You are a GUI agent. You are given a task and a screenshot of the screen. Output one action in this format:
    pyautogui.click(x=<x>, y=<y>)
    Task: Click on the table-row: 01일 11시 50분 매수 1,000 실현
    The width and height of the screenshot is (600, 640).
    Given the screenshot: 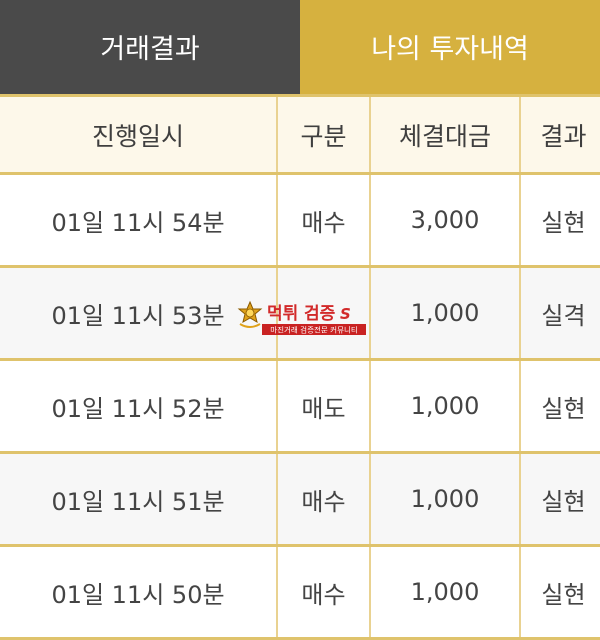 What is the action you would take?
    pyautogui.click(x=300, y=592)
    